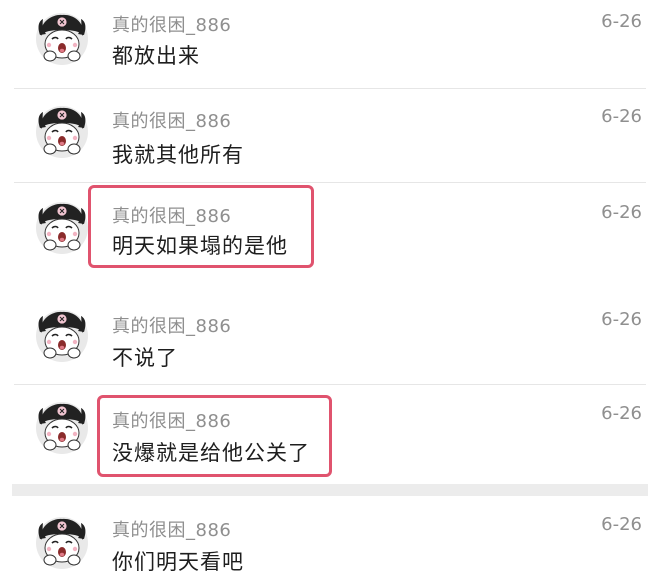 This screenshot has height=579, width=660. I want to click on comment-text: 你们明天看吧, so click(178, 562).